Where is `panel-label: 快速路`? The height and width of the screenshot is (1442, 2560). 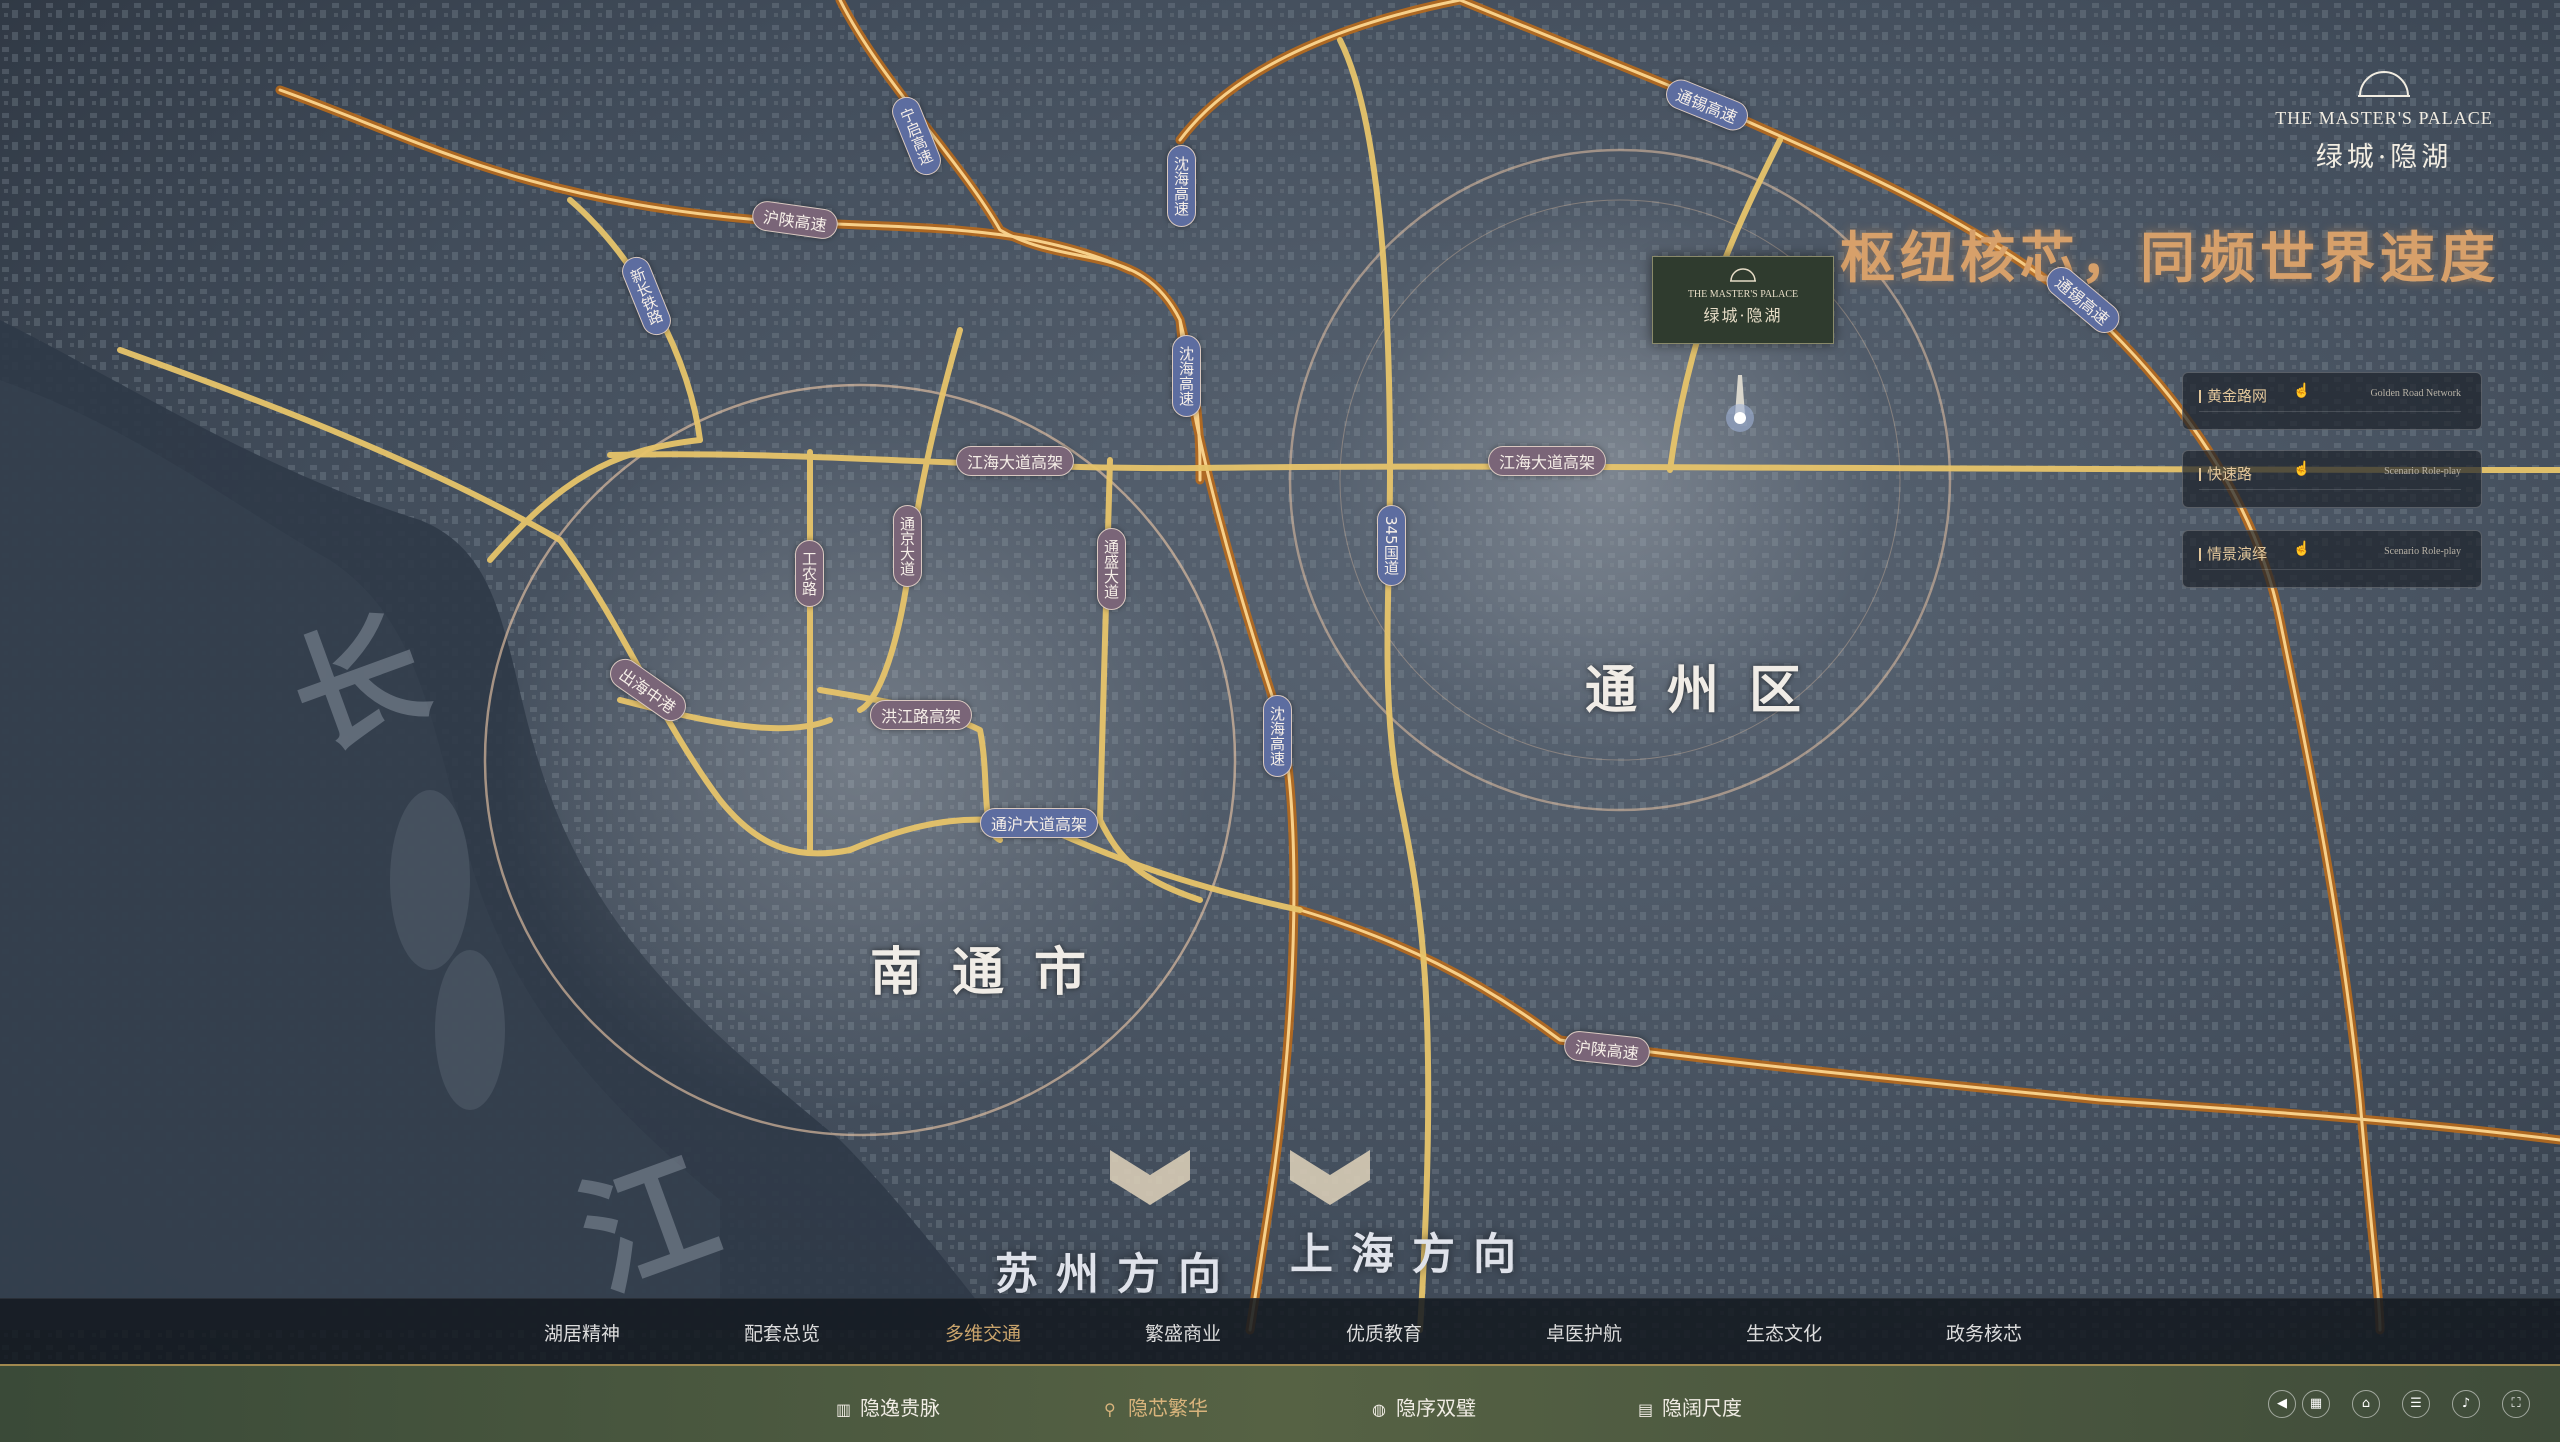
panel-label: 快速路 is located at coordinates (2225, 473).